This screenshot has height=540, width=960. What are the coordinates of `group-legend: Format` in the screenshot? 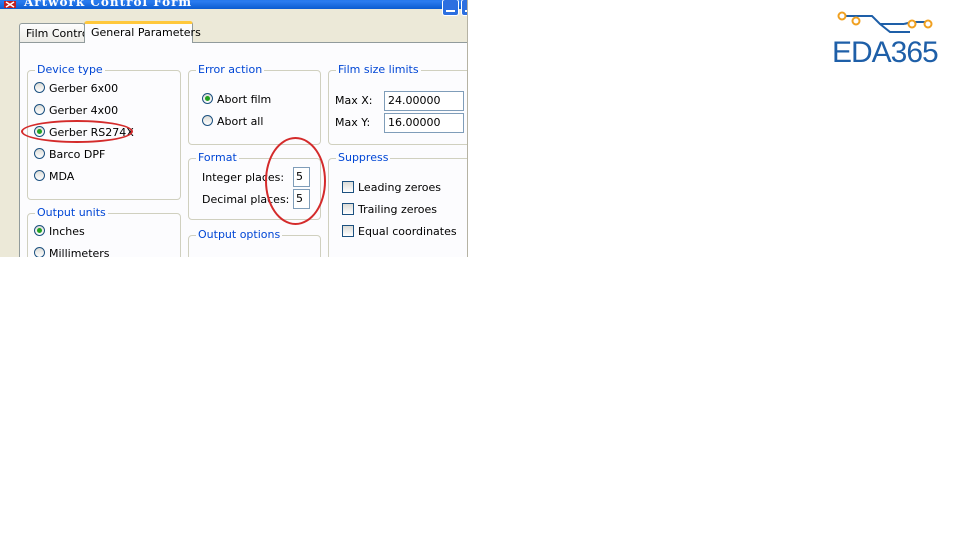 It's located at (217, 158).